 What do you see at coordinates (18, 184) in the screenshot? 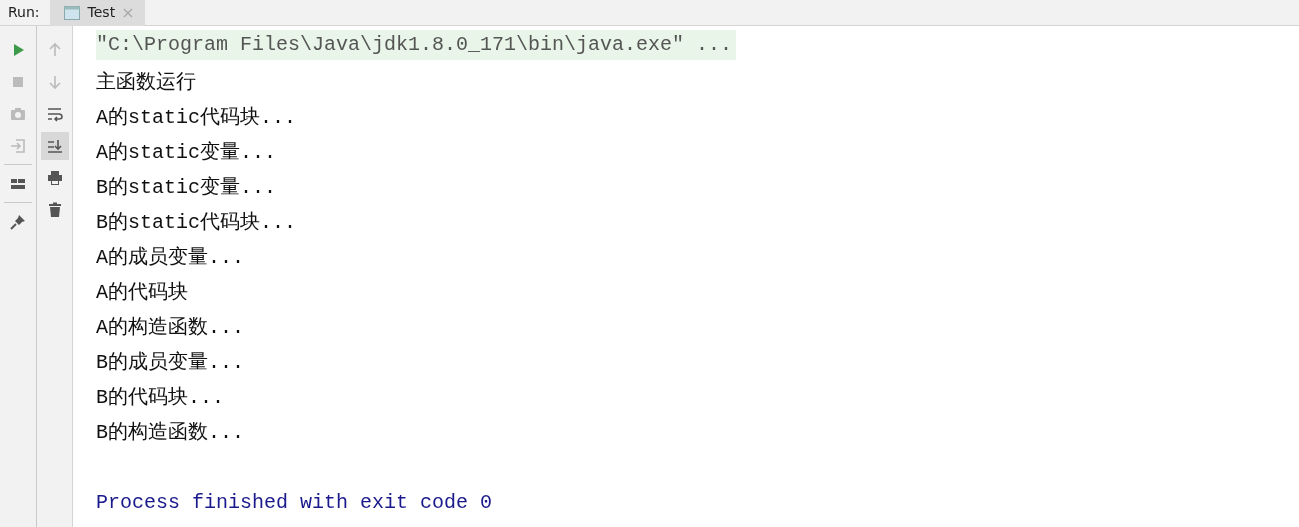
I see `layout-icon` at bounding box center [18, 184].